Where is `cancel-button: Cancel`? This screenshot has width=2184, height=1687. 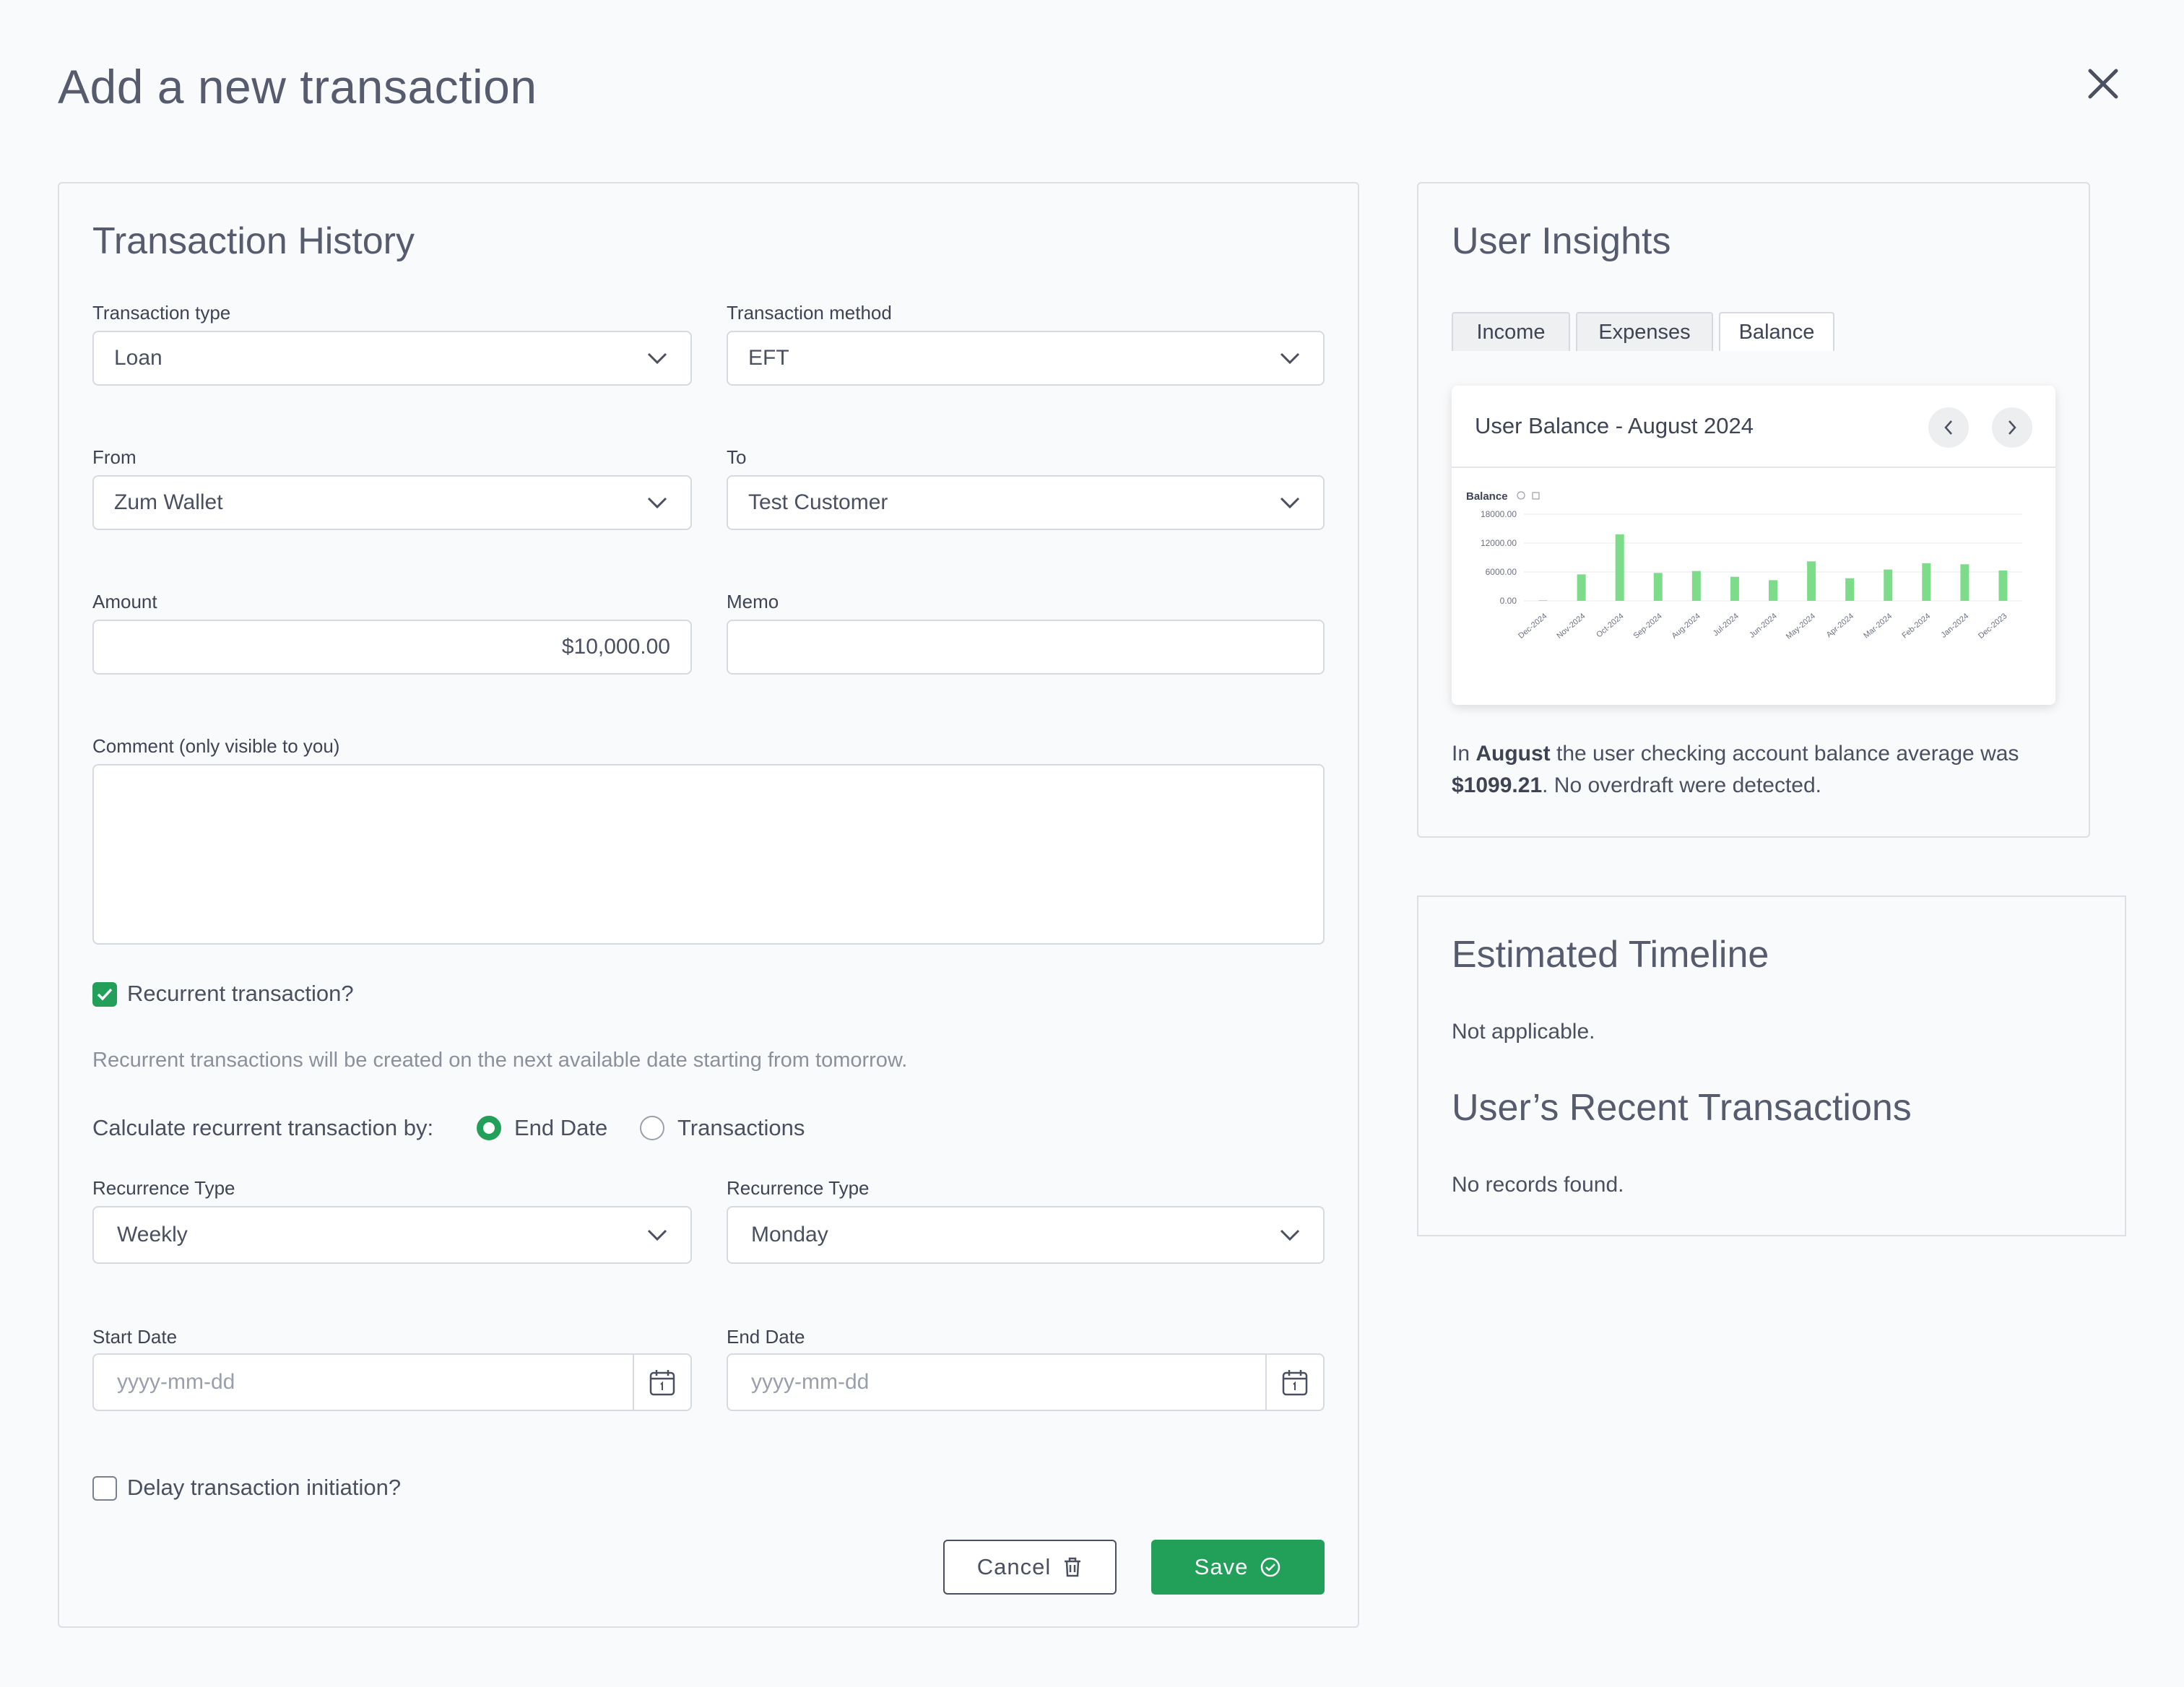
cancel-button: Cancel is located at coordinates (1030, 1567).